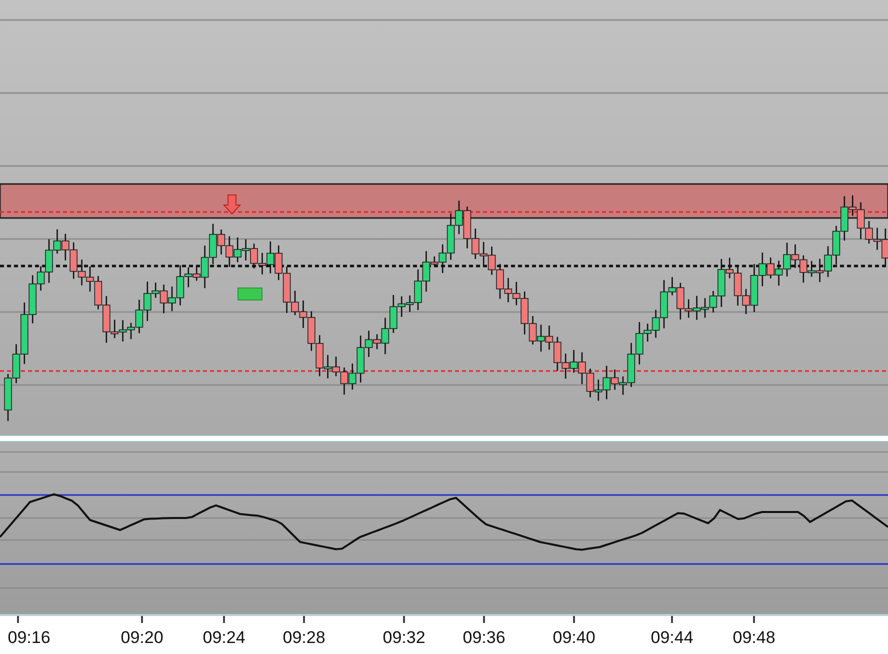  What do you see at coordinates (484, 638) in the screenshot?
I see `time-label: 09:36` at bounding box center [484, 638].